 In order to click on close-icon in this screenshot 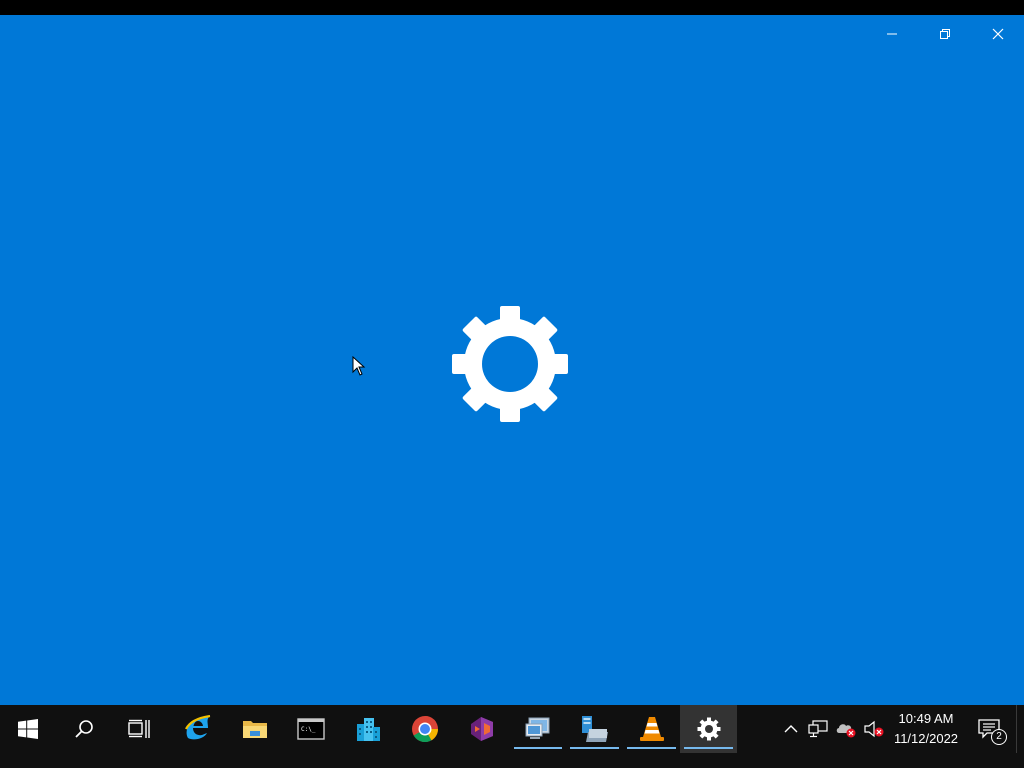, I will do `click(997, 34)`.